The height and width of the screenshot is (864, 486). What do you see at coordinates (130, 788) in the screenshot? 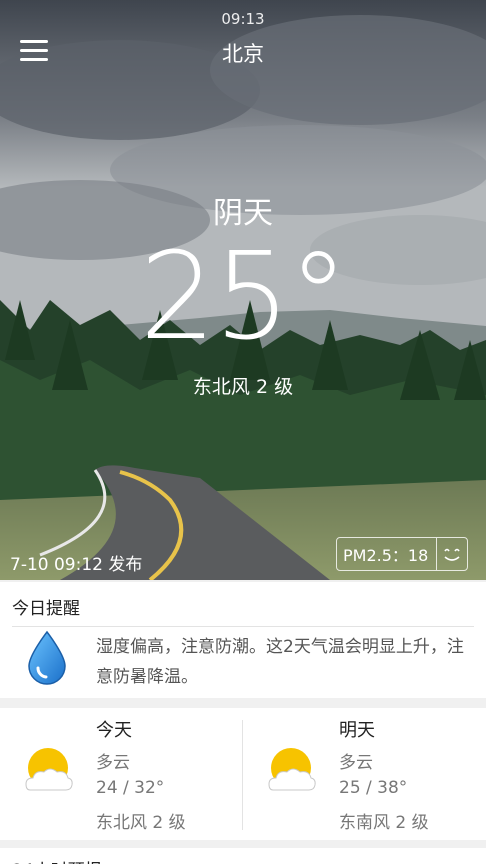
I see `forecast-temp-range: 24 / 32°` at bounding box center [130, 788].